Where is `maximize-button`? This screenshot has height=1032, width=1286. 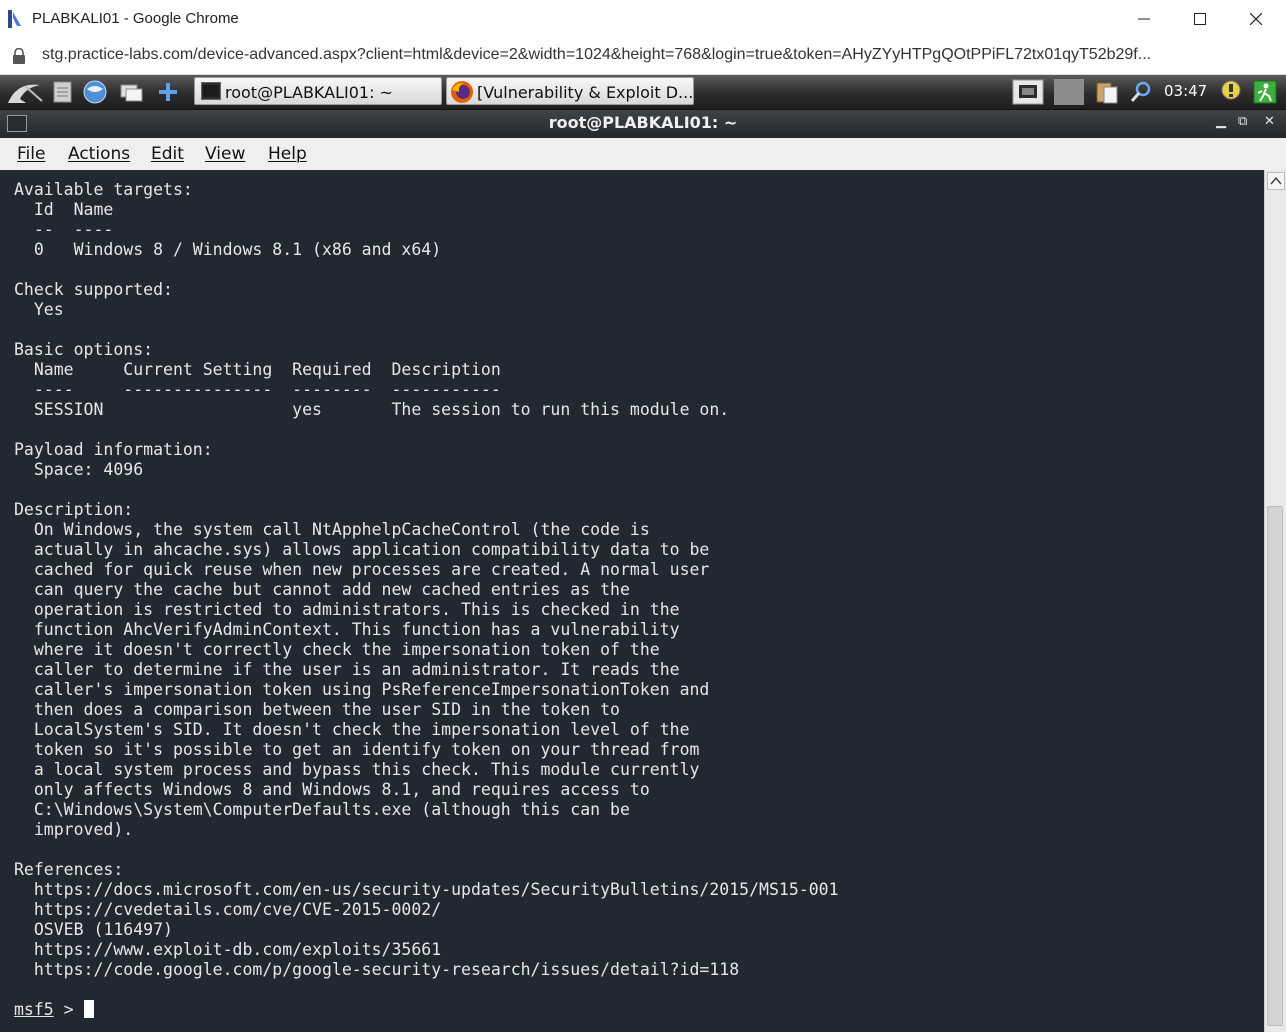 maximize-button is located at coordinates (1200, 19).